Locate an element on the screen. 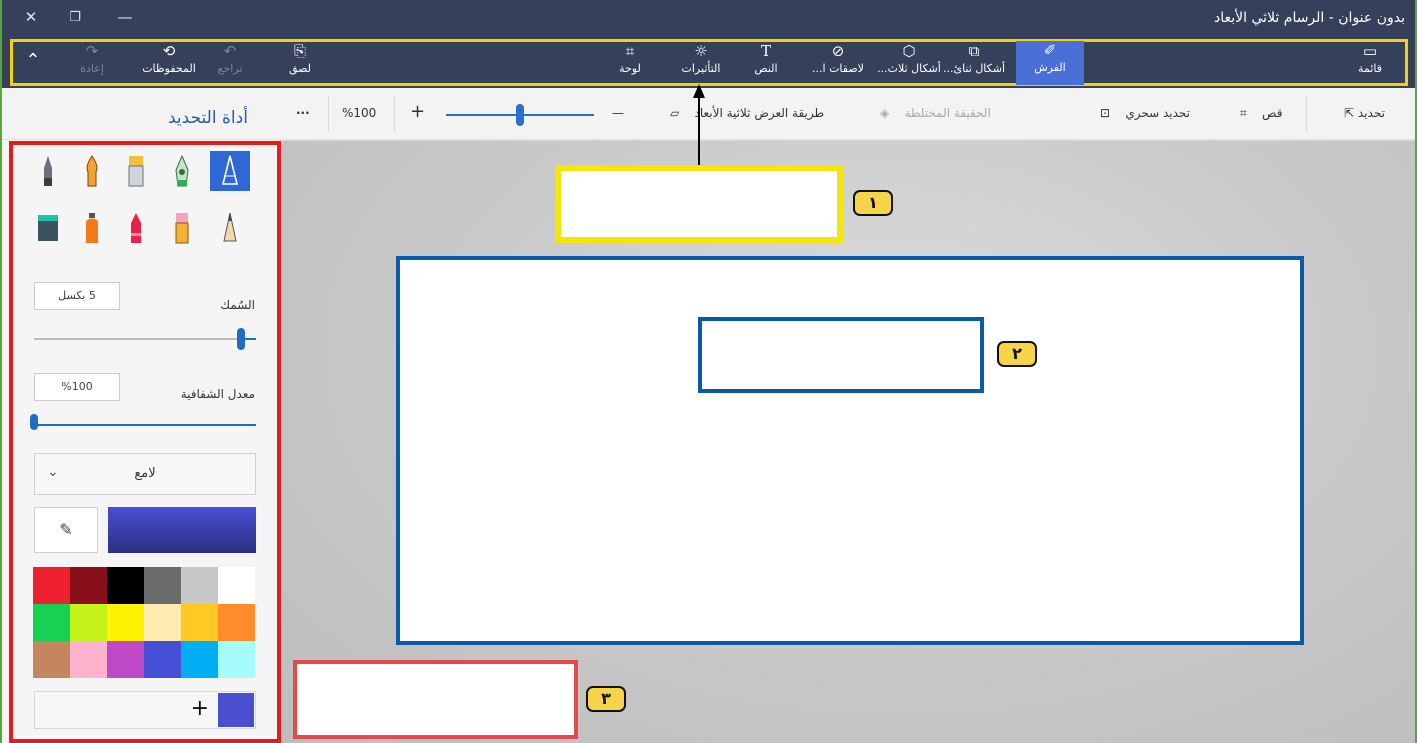 This screenshot has width=1417, height=743. badge-3: ٣ is located at coordinates (606, 699).